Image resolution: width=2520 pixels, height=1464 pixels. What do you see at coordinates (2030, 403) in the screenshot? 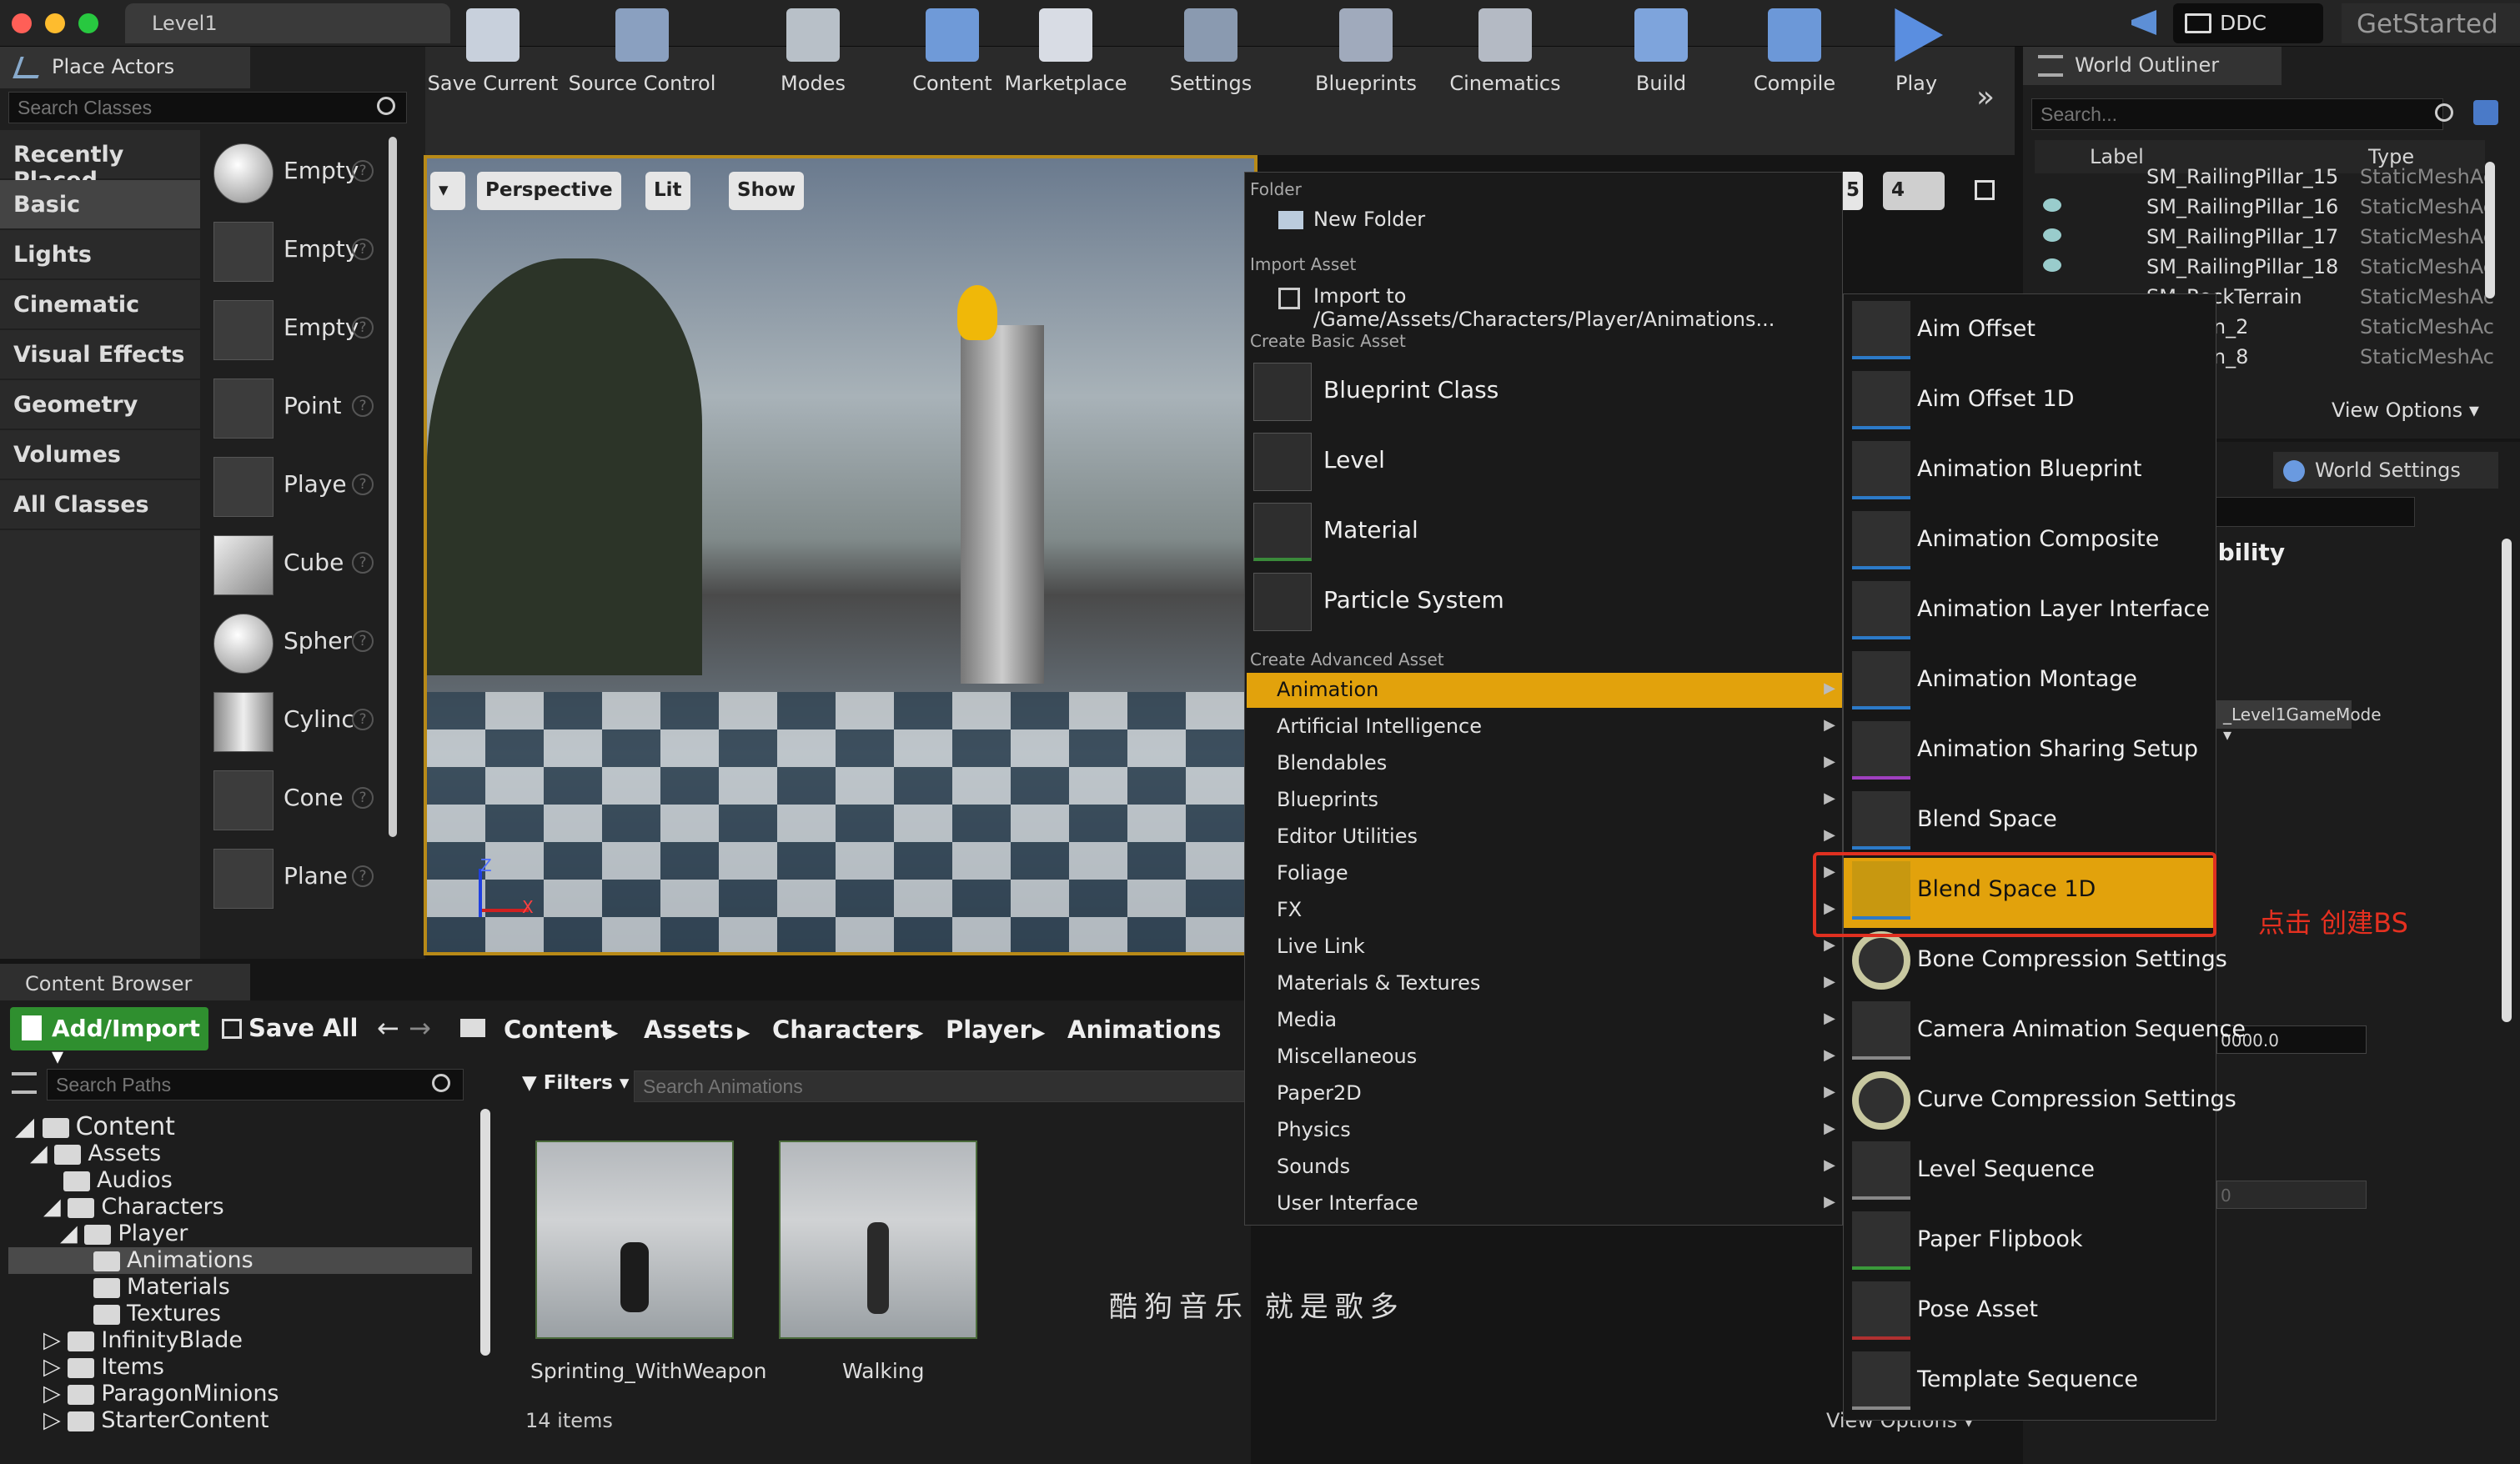
I see `aim-offset-1d-menu-item: Aim Offset 1D` at bounding box center [2030, 403].